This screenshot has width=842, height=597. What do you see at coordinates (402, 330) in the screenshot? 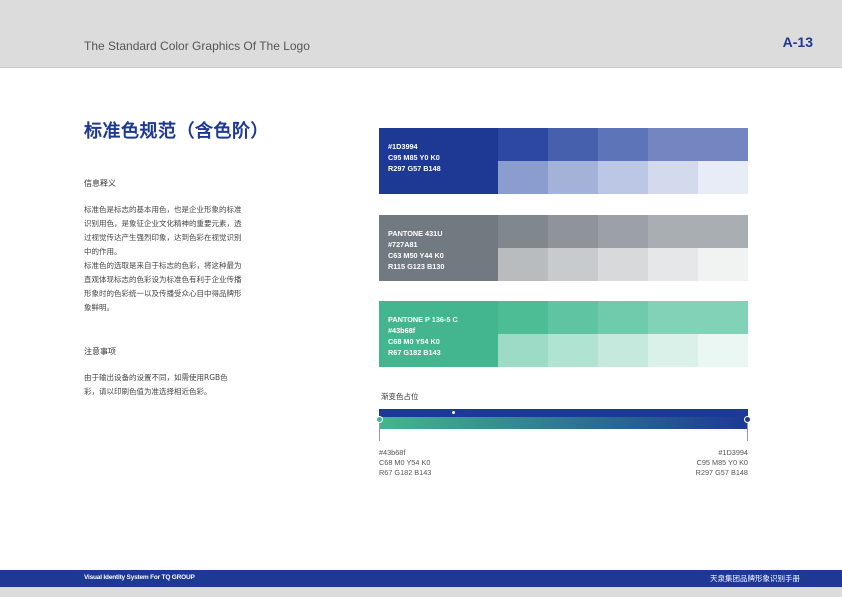
I see `color-spec-line: #43b68f` at bounding box center [402, 330].